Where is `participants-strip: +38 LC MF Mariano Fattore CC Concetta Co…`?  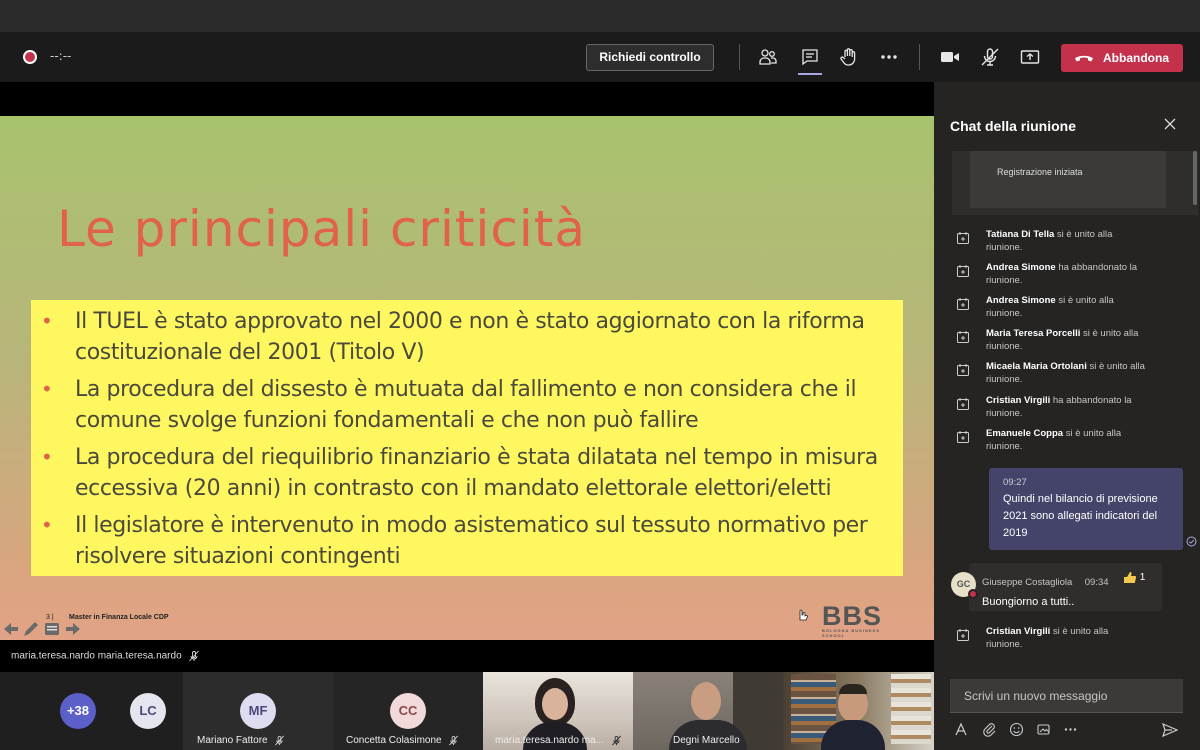 participants-strip: +38 LC MF Mariano Fattore CC Concetta Co… is located at coordinates (467, 711).